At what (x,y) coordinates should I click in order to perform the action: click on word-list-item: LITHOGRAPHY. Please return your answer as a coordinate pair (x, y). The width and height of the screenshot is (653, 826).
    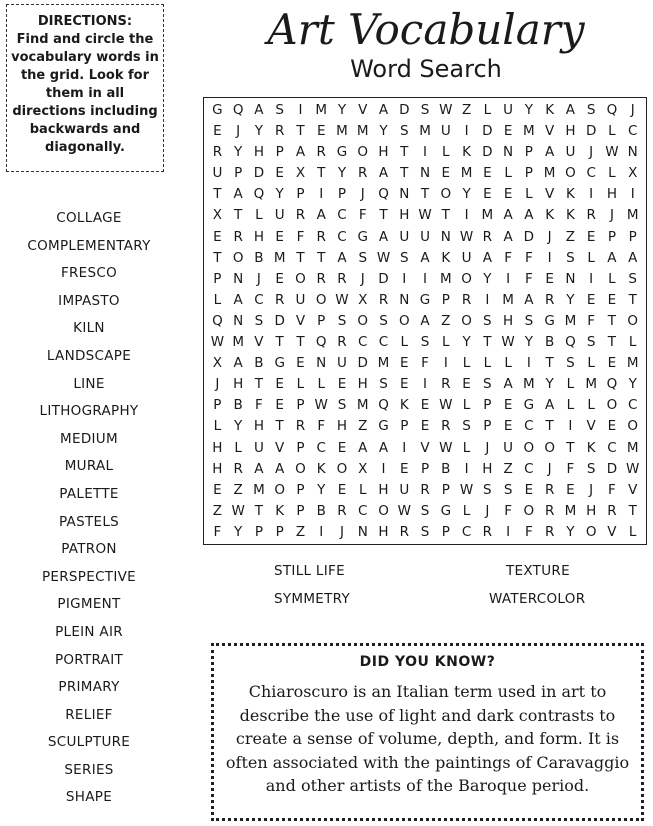
    Looking at the image, I should click on (89, 411).